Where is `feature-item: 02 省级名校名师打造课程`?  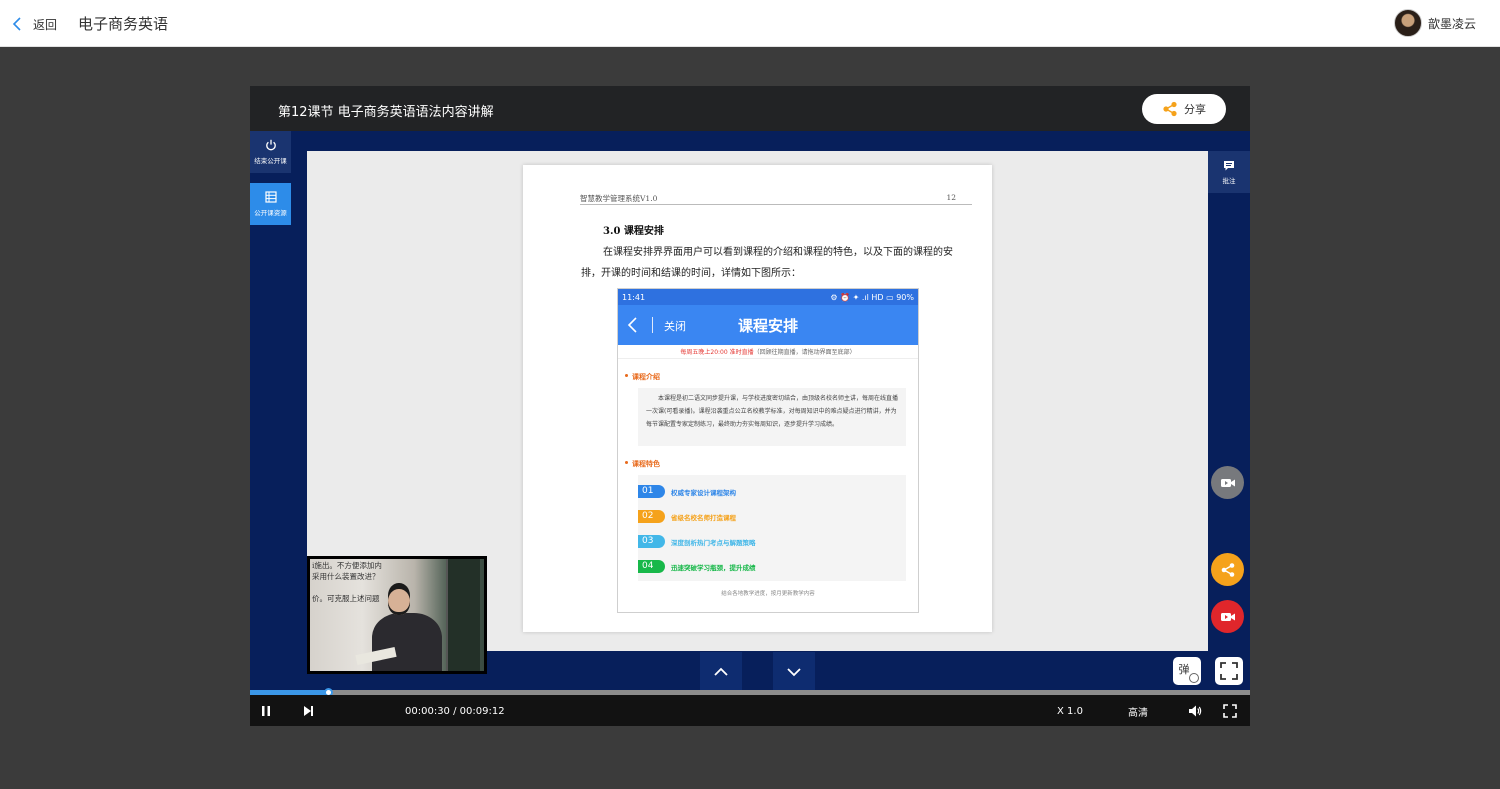
feature-item: 02 省级名校名师打造课程 is located at coordinates (772, 516).